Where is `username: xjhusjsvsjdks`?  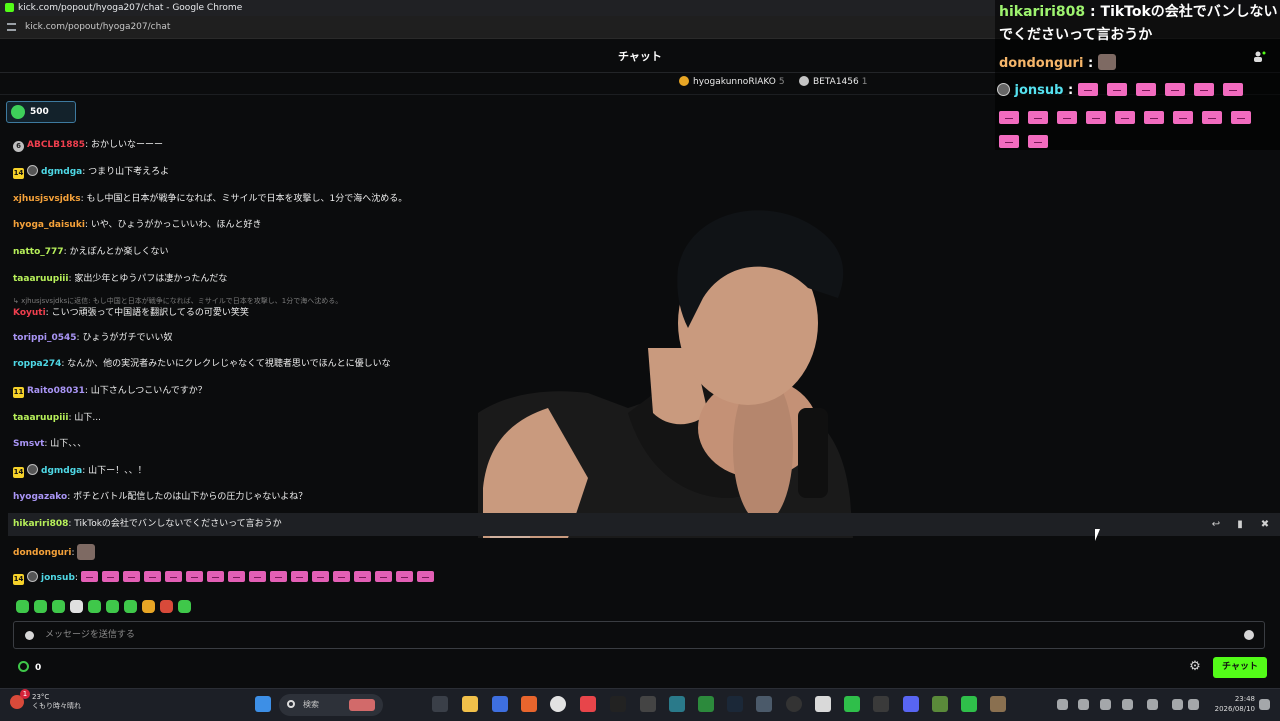 username: xjhusjsvsjdks is located at coordinates (47, 199).